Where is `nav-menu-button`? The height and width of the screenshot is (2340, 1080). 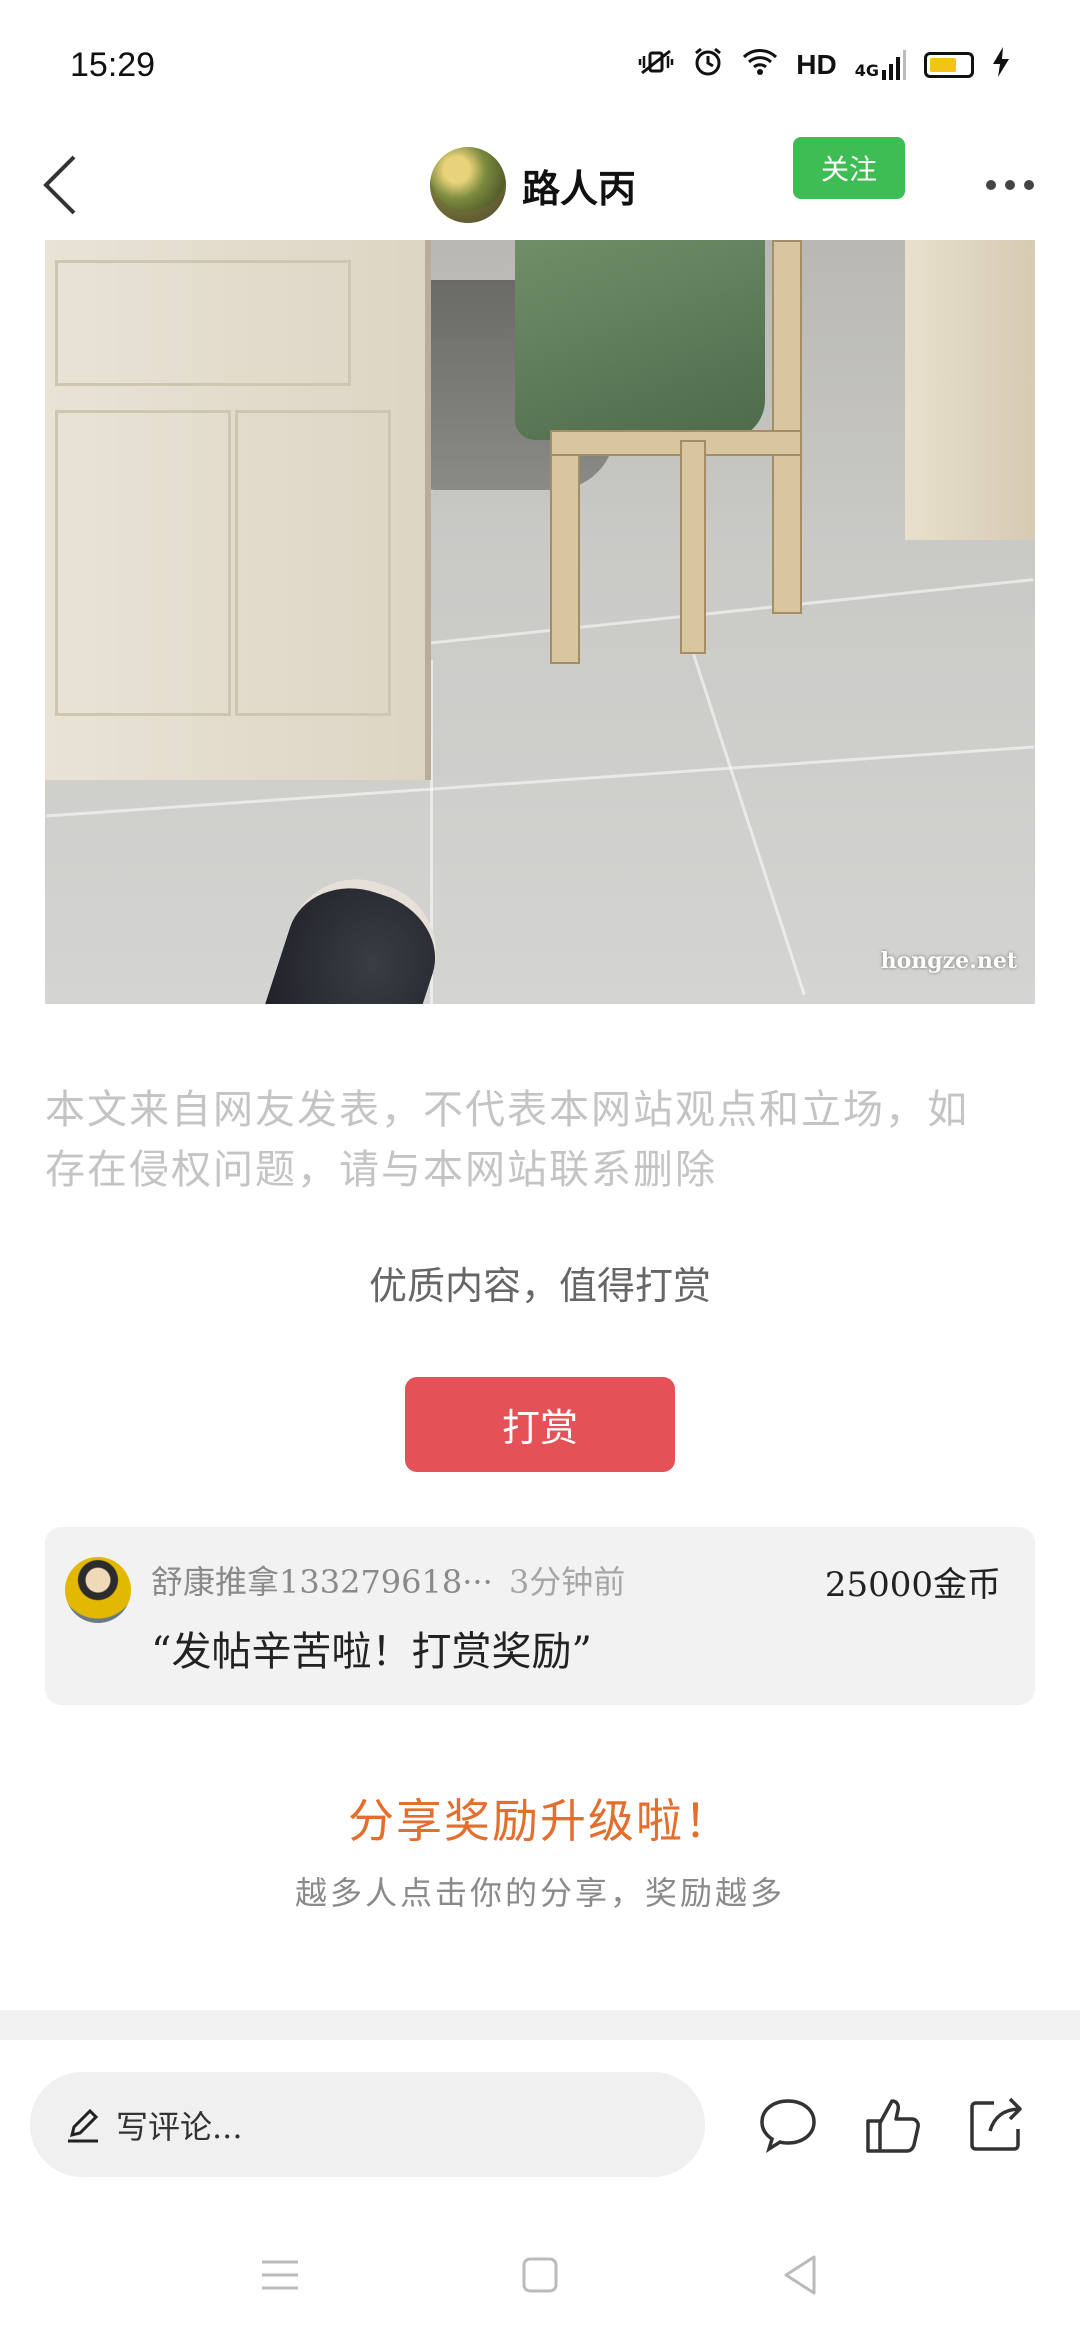 nav-menu-button is located at coordinates (280, 2275).